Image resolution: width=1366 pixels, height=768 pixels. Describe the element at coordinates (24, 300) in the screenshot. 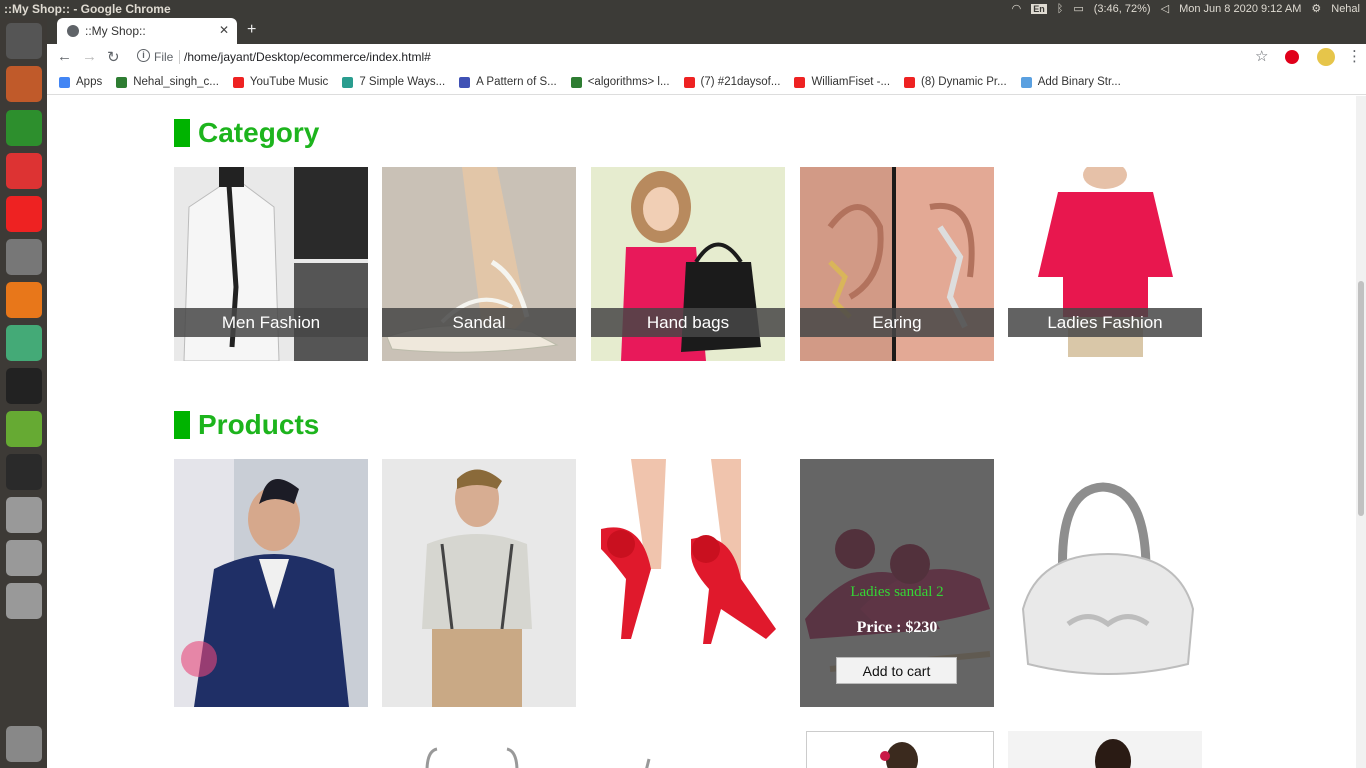

I see `sublime-icon` at that location.